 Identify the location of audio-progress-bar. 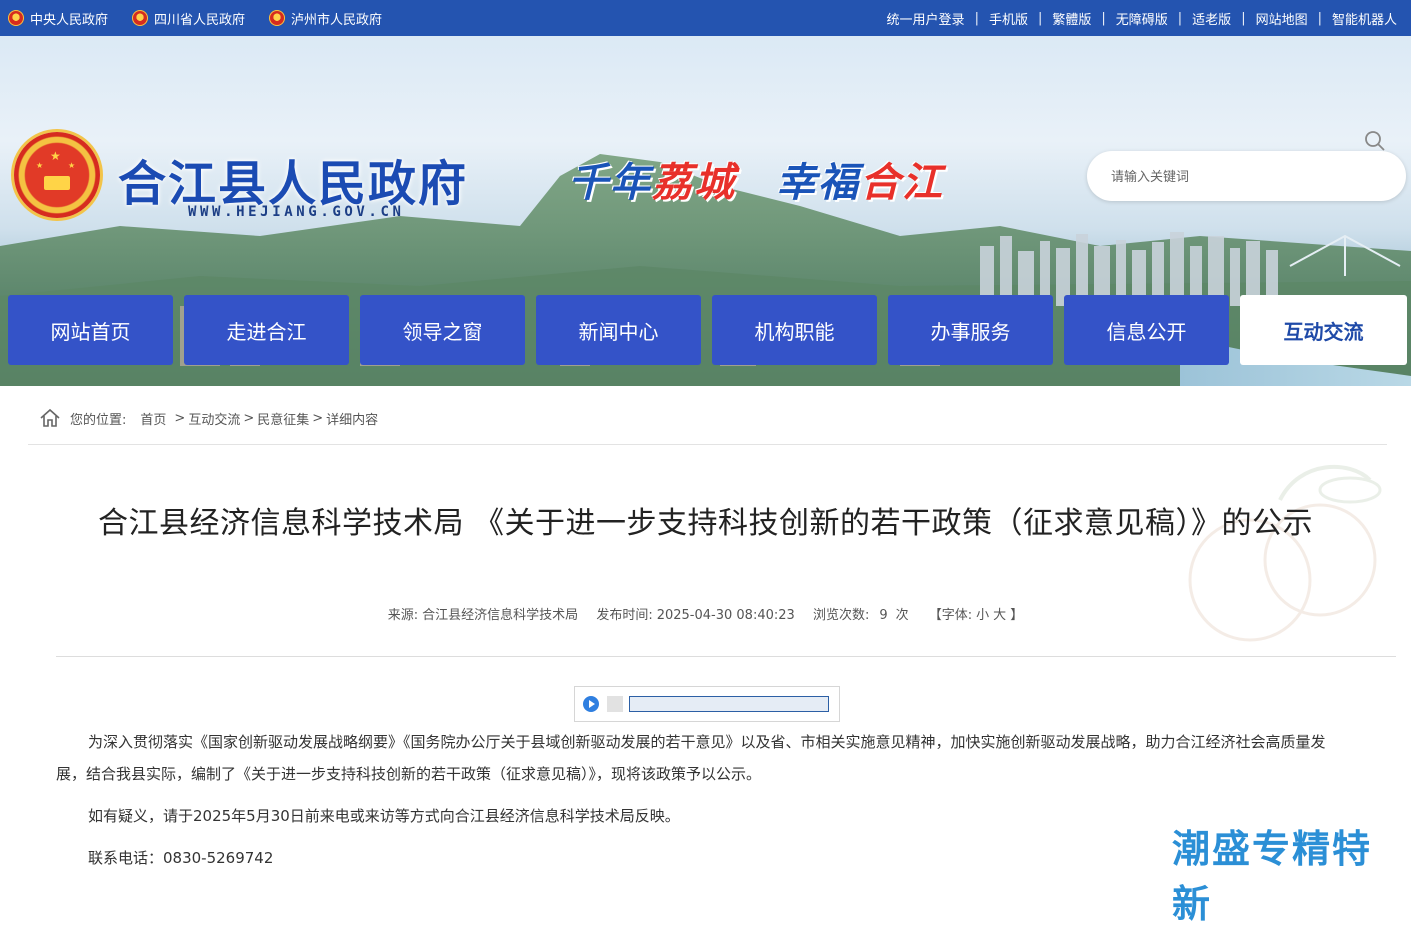
(729, 704).